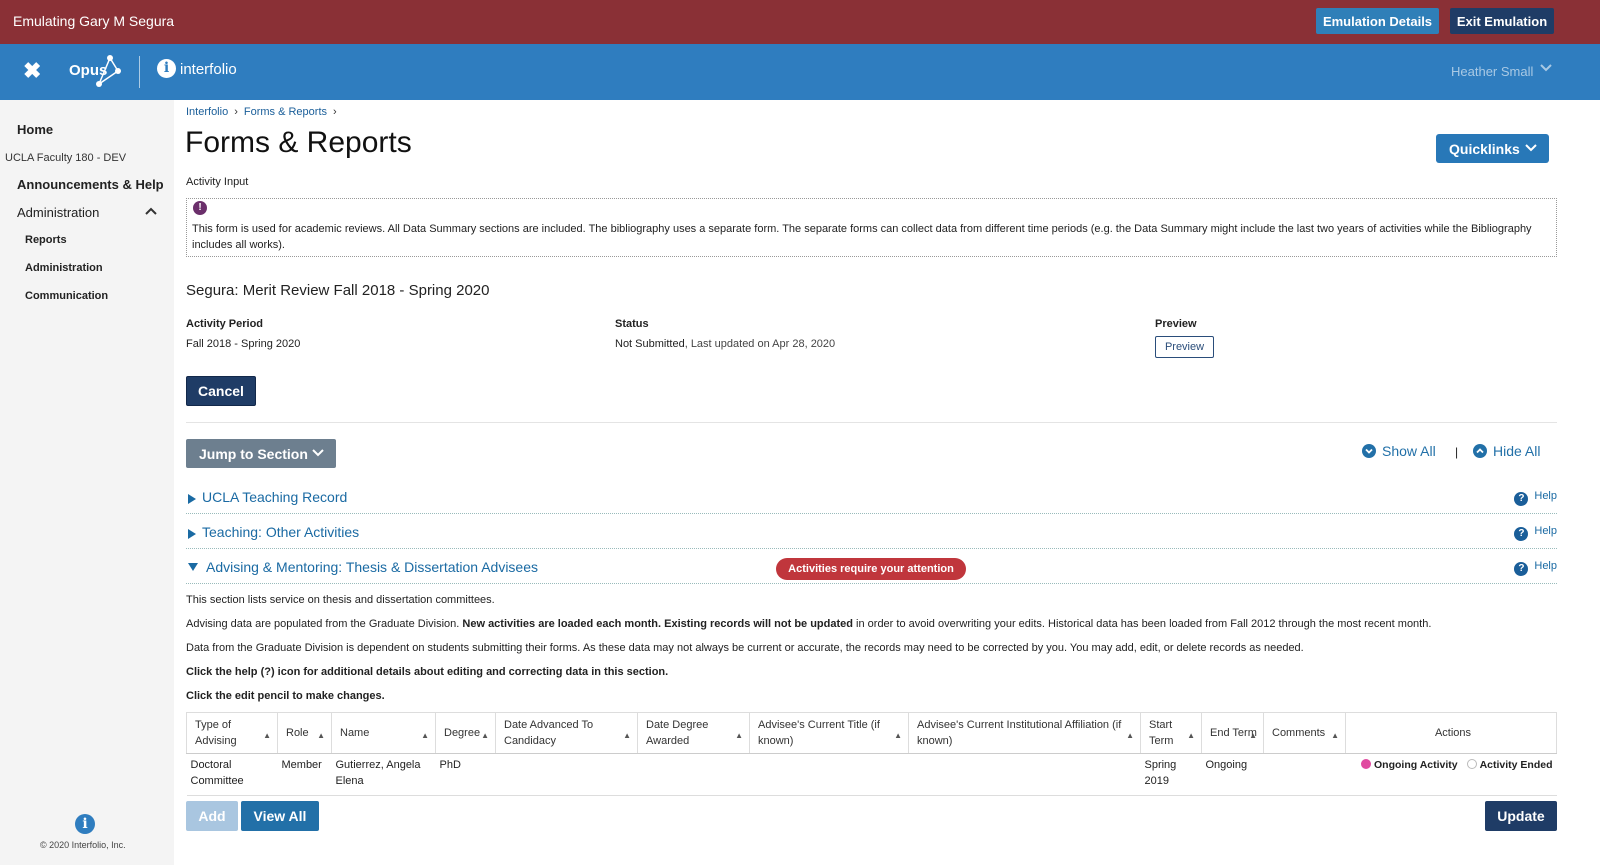 The image size is (1600, 865). I want to click on header-label: Start Term, so click(1161, 733).